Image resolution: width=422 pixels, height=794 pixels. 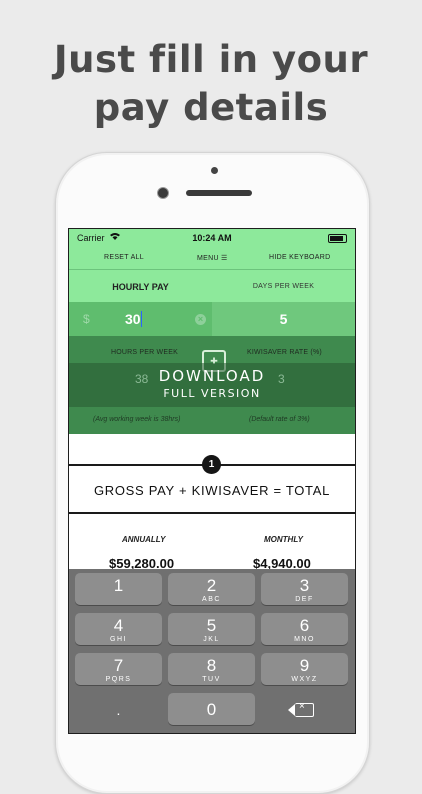 I want to click on key-letters: WXYZ, so click(x=304, y=679).